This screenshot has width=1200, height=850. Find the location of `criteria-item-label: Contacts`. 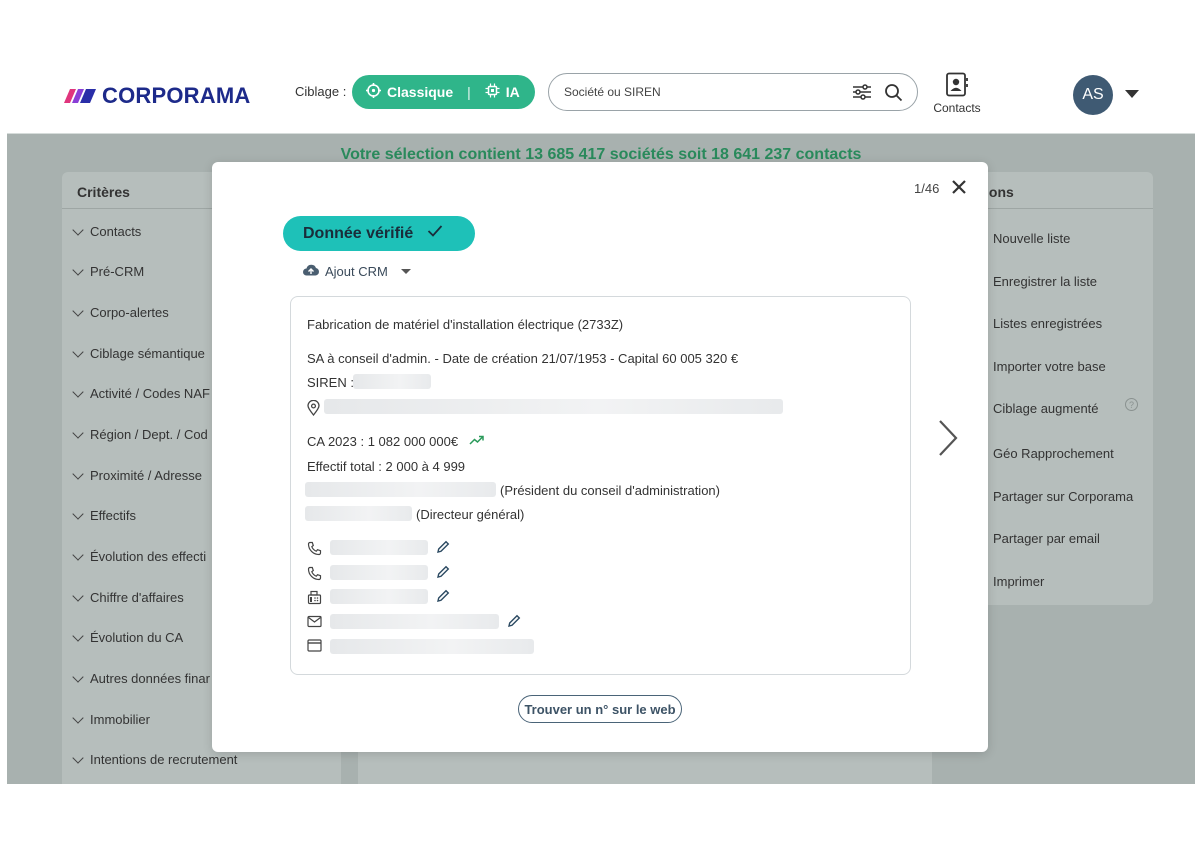

criteria-item-label: Contacts is located at coordinates (116, 231).